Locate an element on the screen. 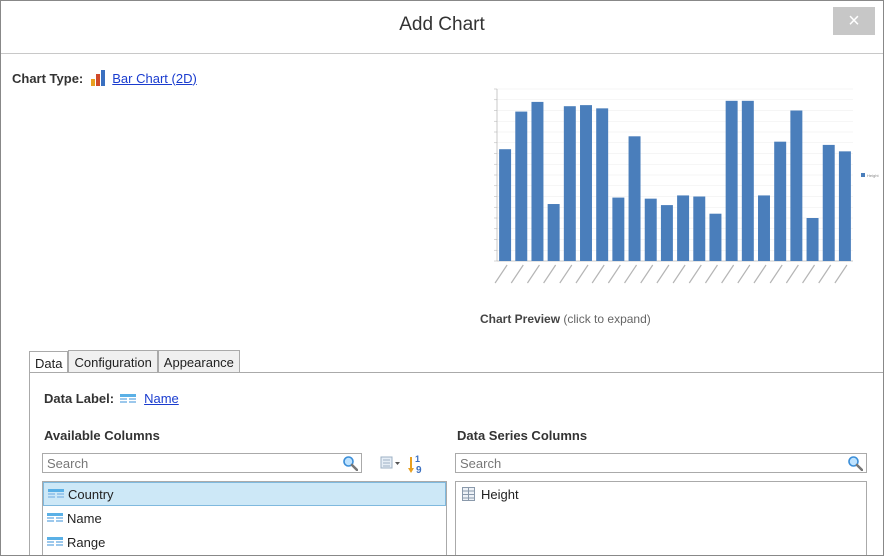 The height and width of the screenshot is (556, 884). chart-type-link: Bar Chart (2D) is located at coordinates (154, 78).